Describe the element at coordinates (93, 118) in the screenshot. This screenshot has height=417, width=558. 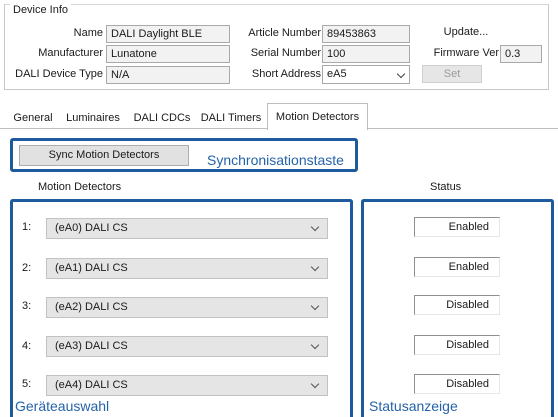
I see `tab-luminaires: Luminaires` at that location.